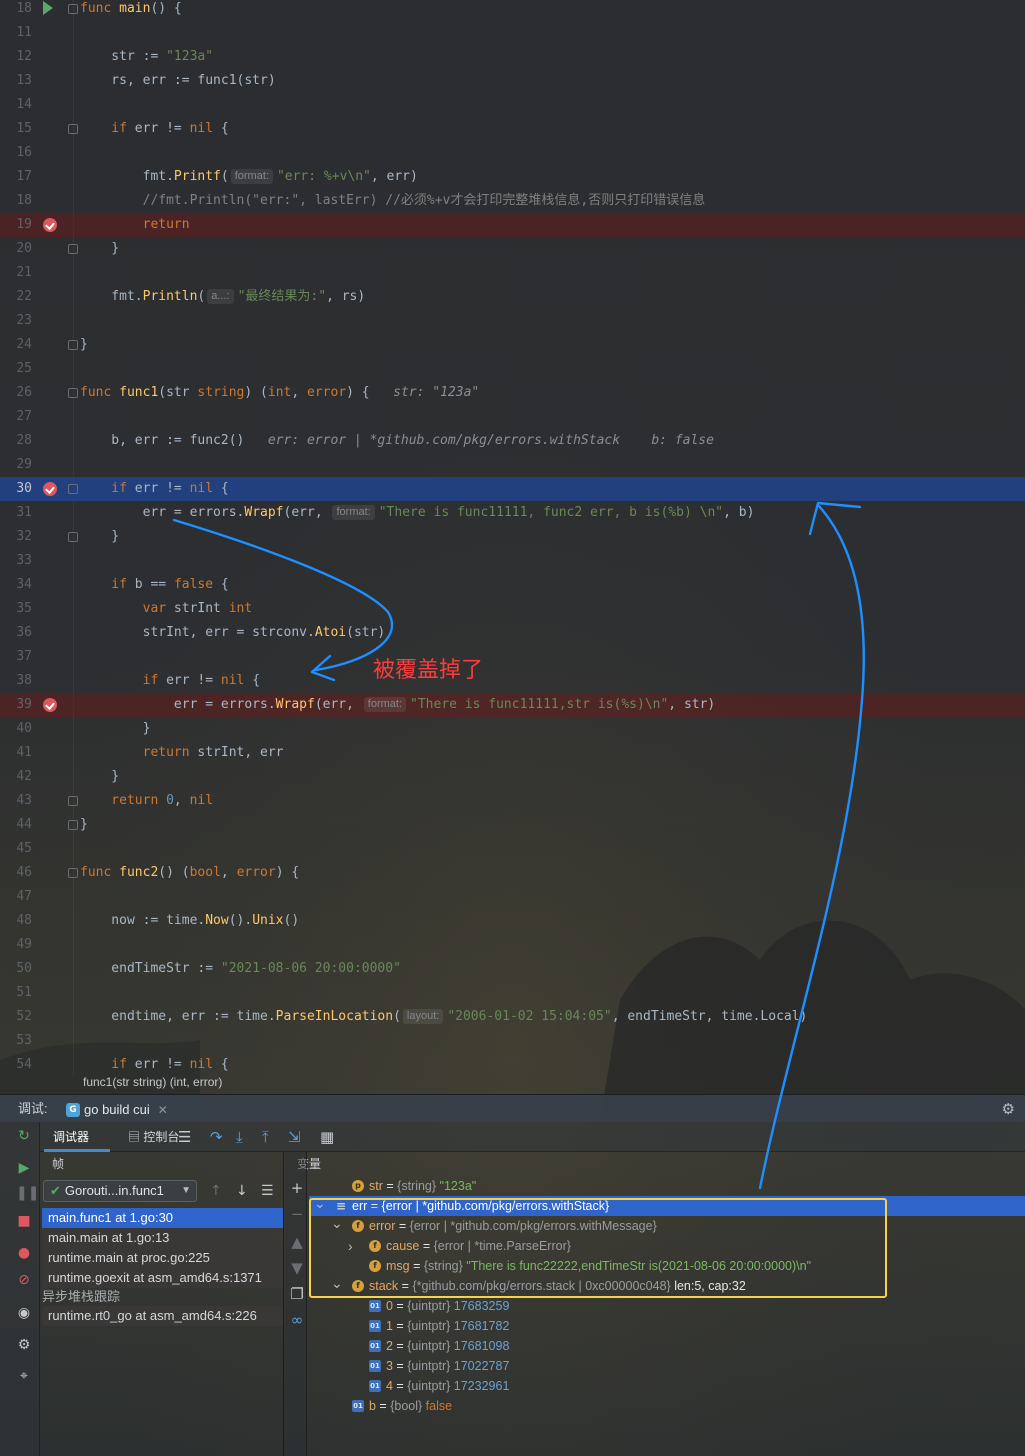  What do you see at coordinates (267, 1191) in the screenshot?
I see `filter-icon: ☰` at bounding box center [267, 1191].